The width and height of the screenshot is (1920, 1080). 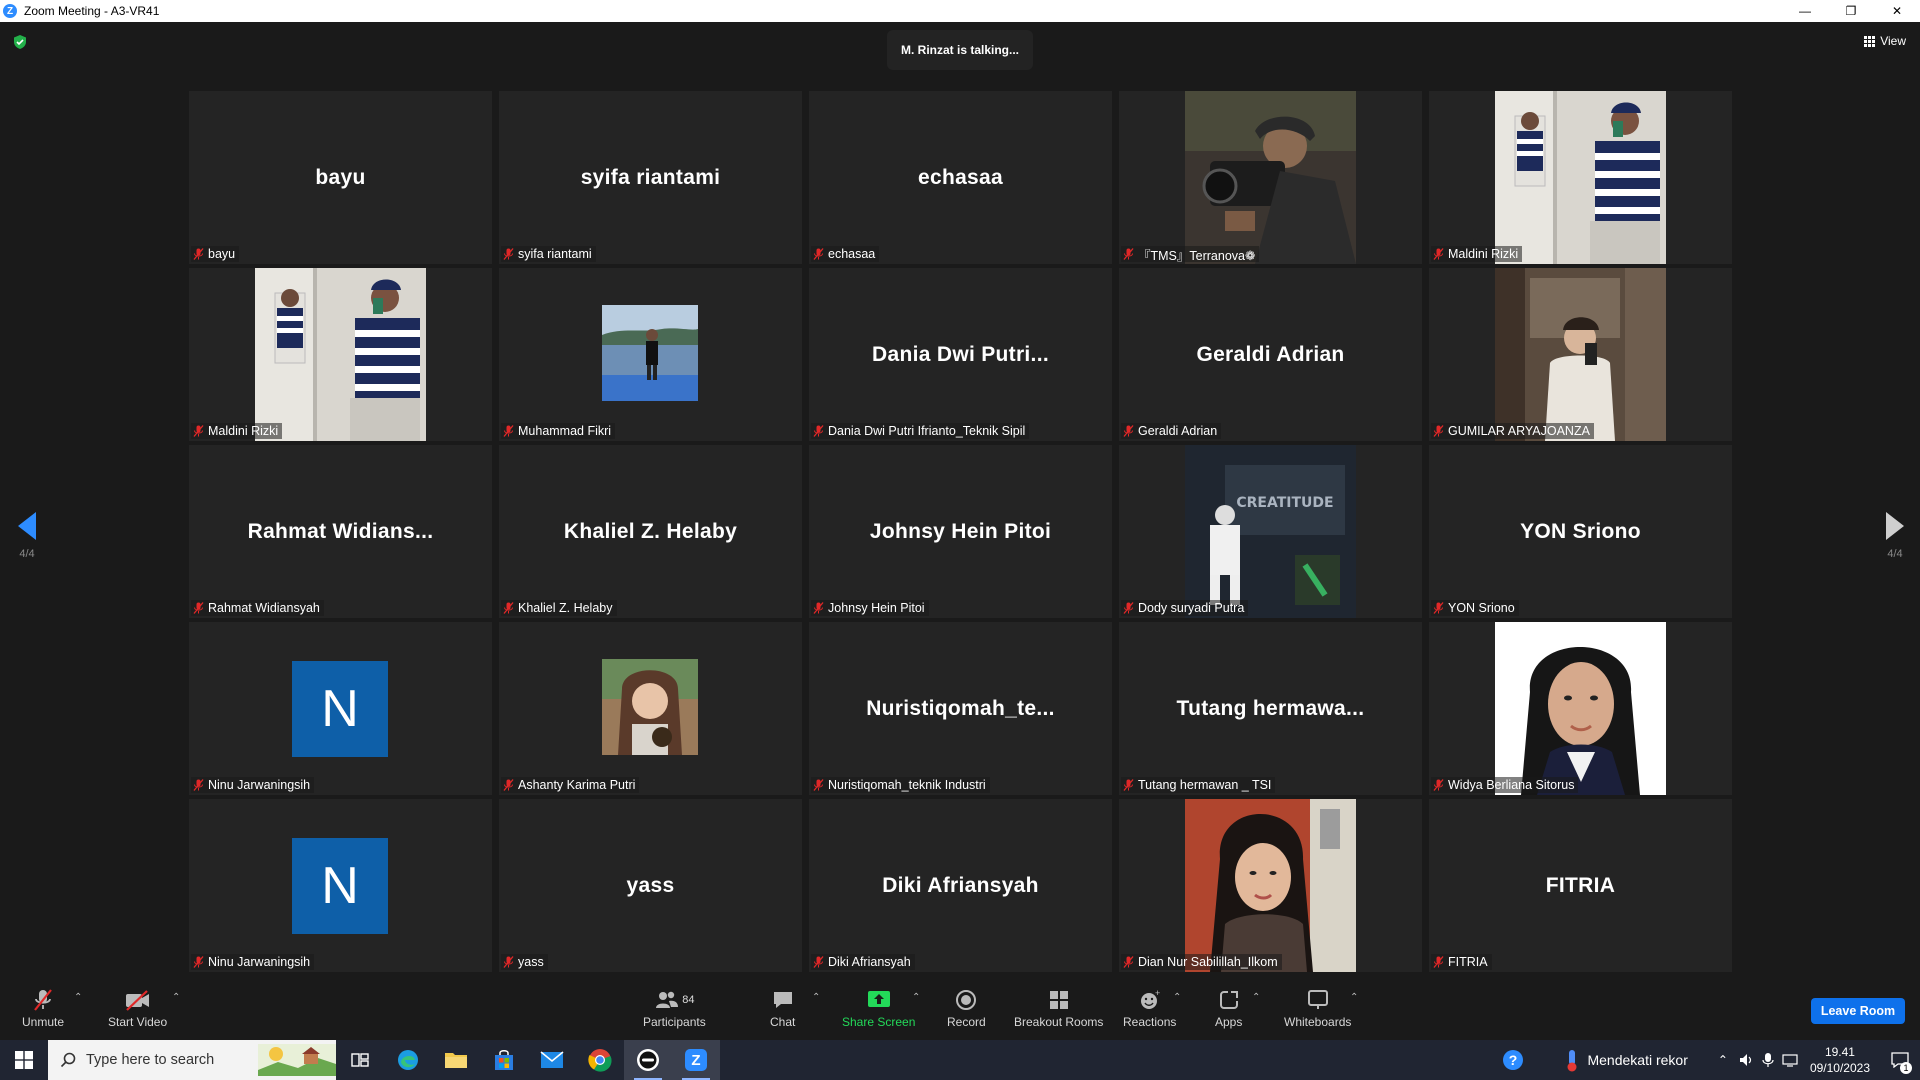 What do you see at coordinates (43, 1008) in the screenshot?
I see `unmute-button: Unmute` at bounding box center [43, 1008].